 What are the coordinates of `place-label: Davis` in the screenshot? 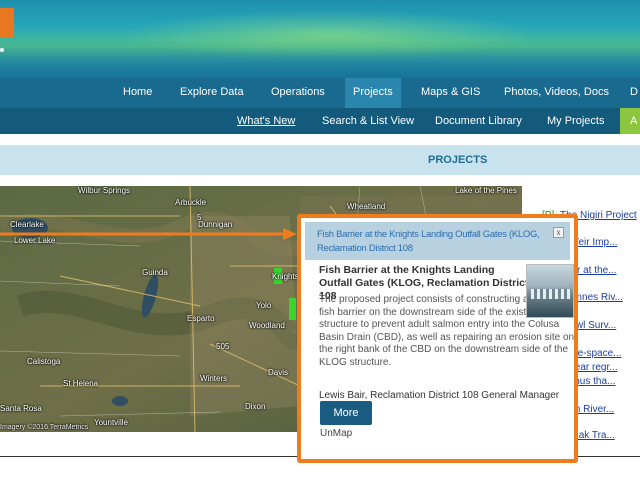 It's located at (278, 372).